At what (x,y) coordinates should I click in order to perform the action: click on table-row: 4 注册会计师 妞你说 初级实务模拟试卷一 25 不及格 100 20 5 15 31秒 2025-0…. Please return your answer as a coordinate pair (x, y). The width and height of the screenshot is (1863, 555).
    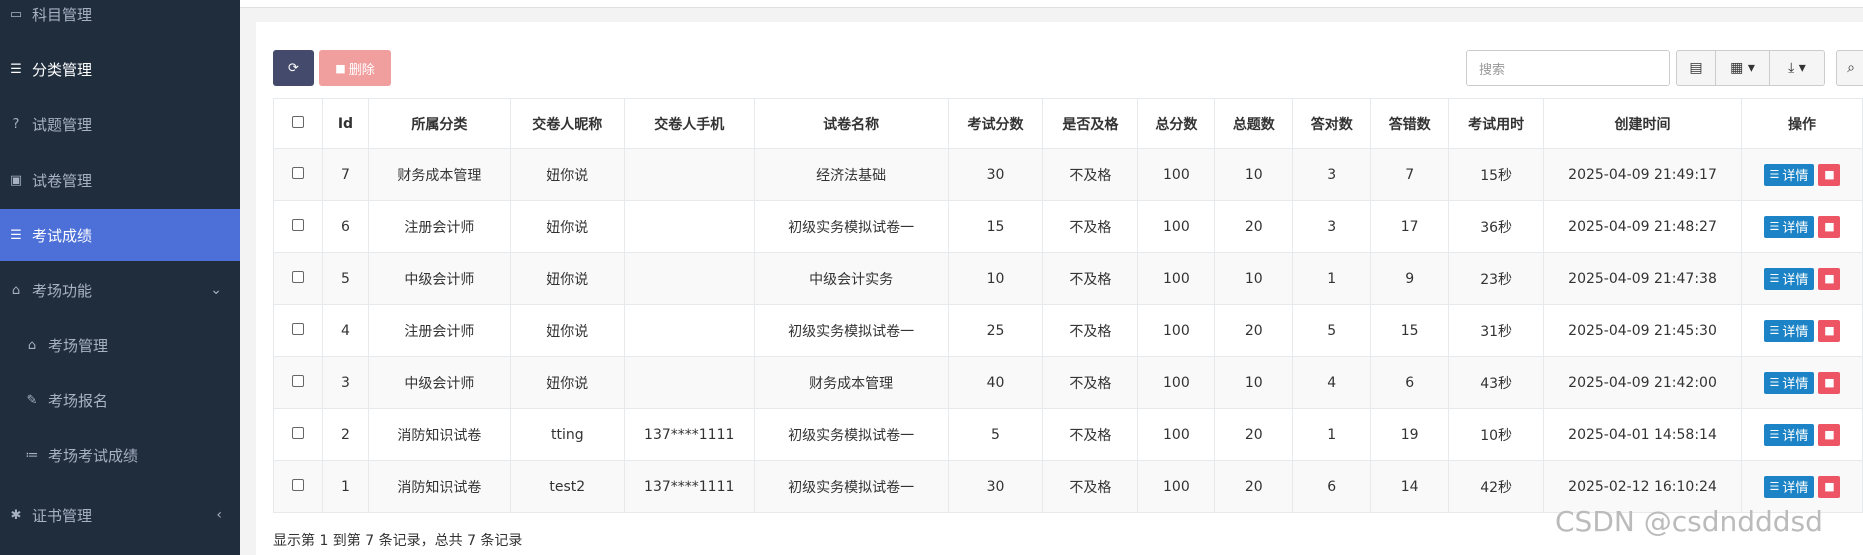
    Looking at the image, I should click on (1068, 330).